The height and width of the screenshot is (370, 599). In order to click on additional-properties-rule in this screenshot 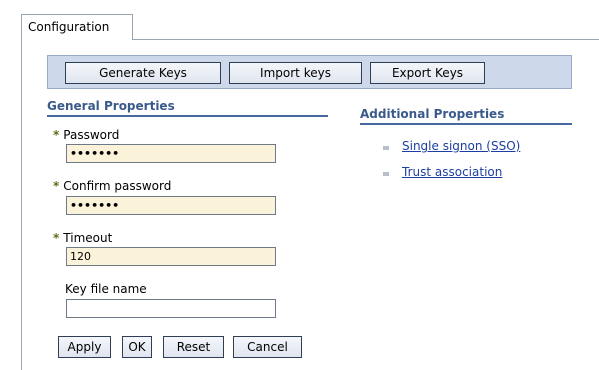, I will do `click(466, 124)`.